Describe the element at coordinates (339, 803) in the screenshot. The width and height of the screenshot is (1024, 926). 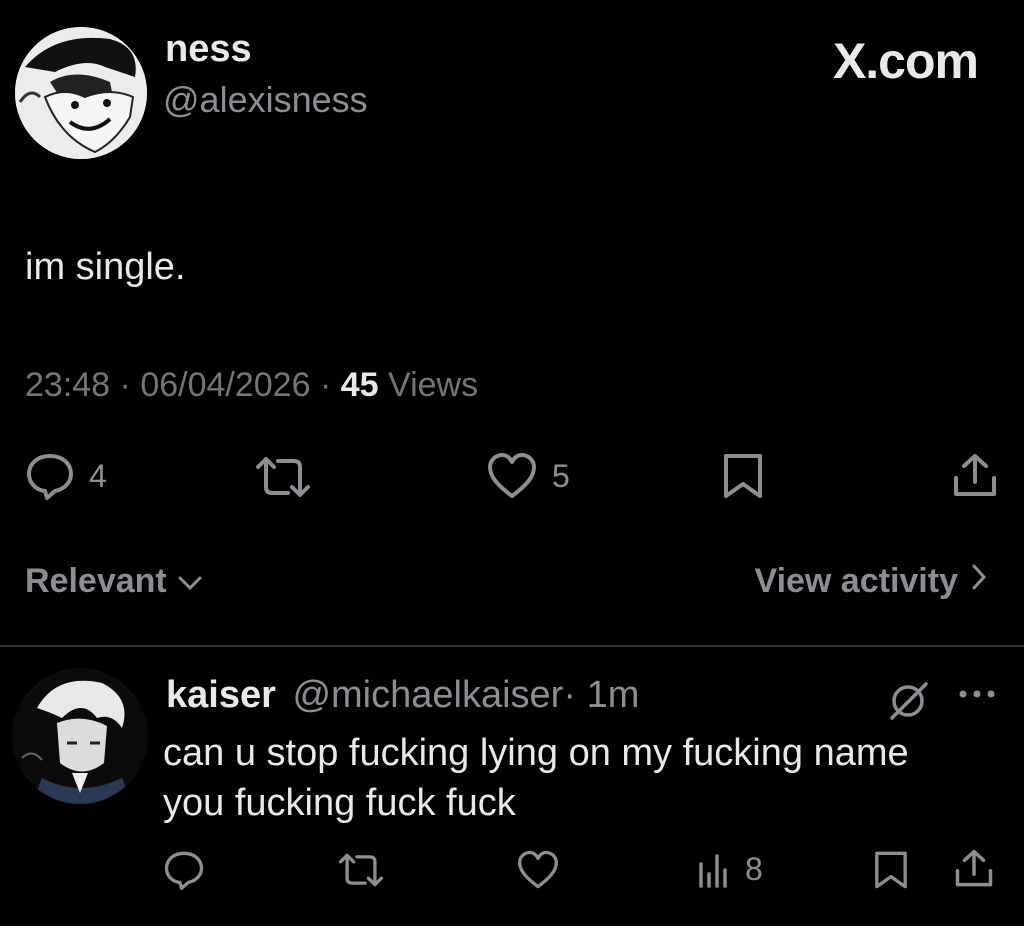
I see `reply-text-line: you fucking fuck fuck` at that location.